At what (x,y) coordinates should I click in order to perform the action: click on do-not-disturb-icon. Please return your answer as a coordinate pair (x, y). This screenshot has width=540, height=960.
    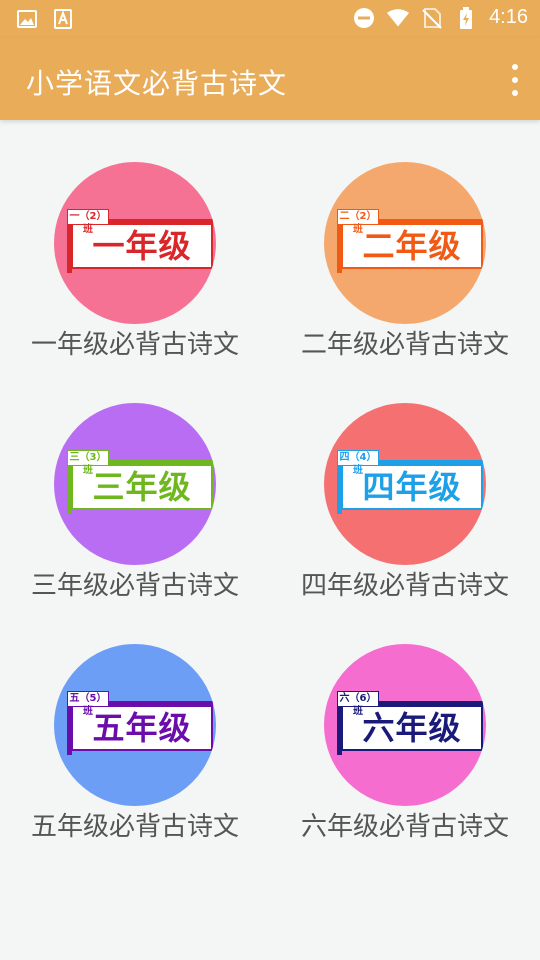
    Looking at the image, I should click on (364, 18).